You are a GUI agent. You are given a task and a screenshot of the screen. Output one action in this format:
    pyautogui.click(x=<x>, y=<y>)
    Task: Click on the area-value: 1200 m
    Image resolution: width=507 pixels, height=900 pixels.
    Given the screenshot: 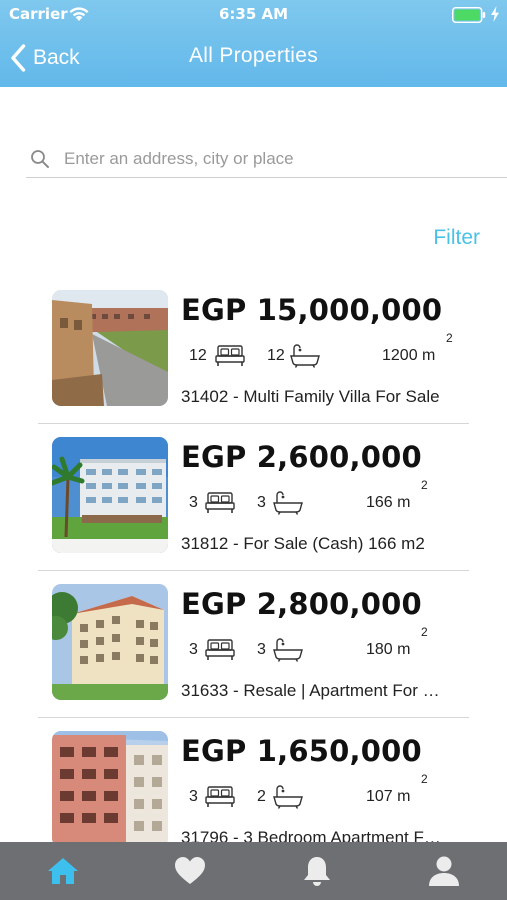 What is the action you would take?
    pyautogui.click(x=409, y=355)
    